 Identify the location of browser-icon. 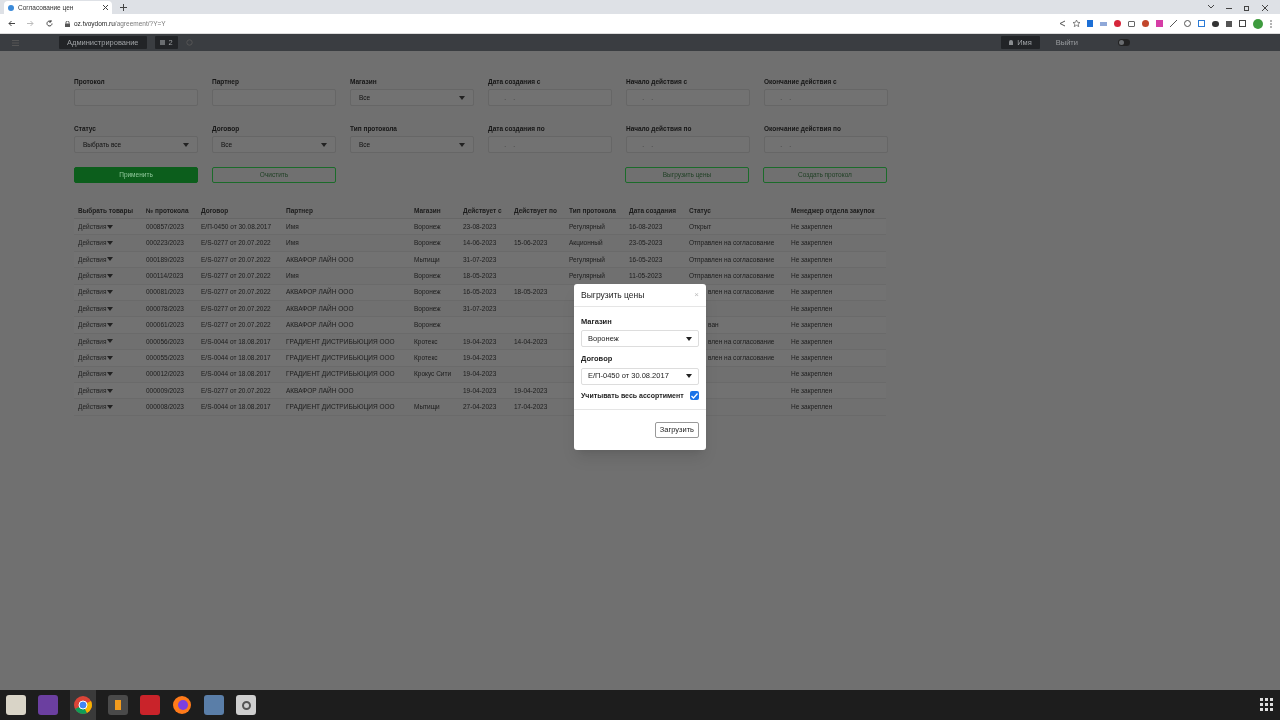
(83, 705).